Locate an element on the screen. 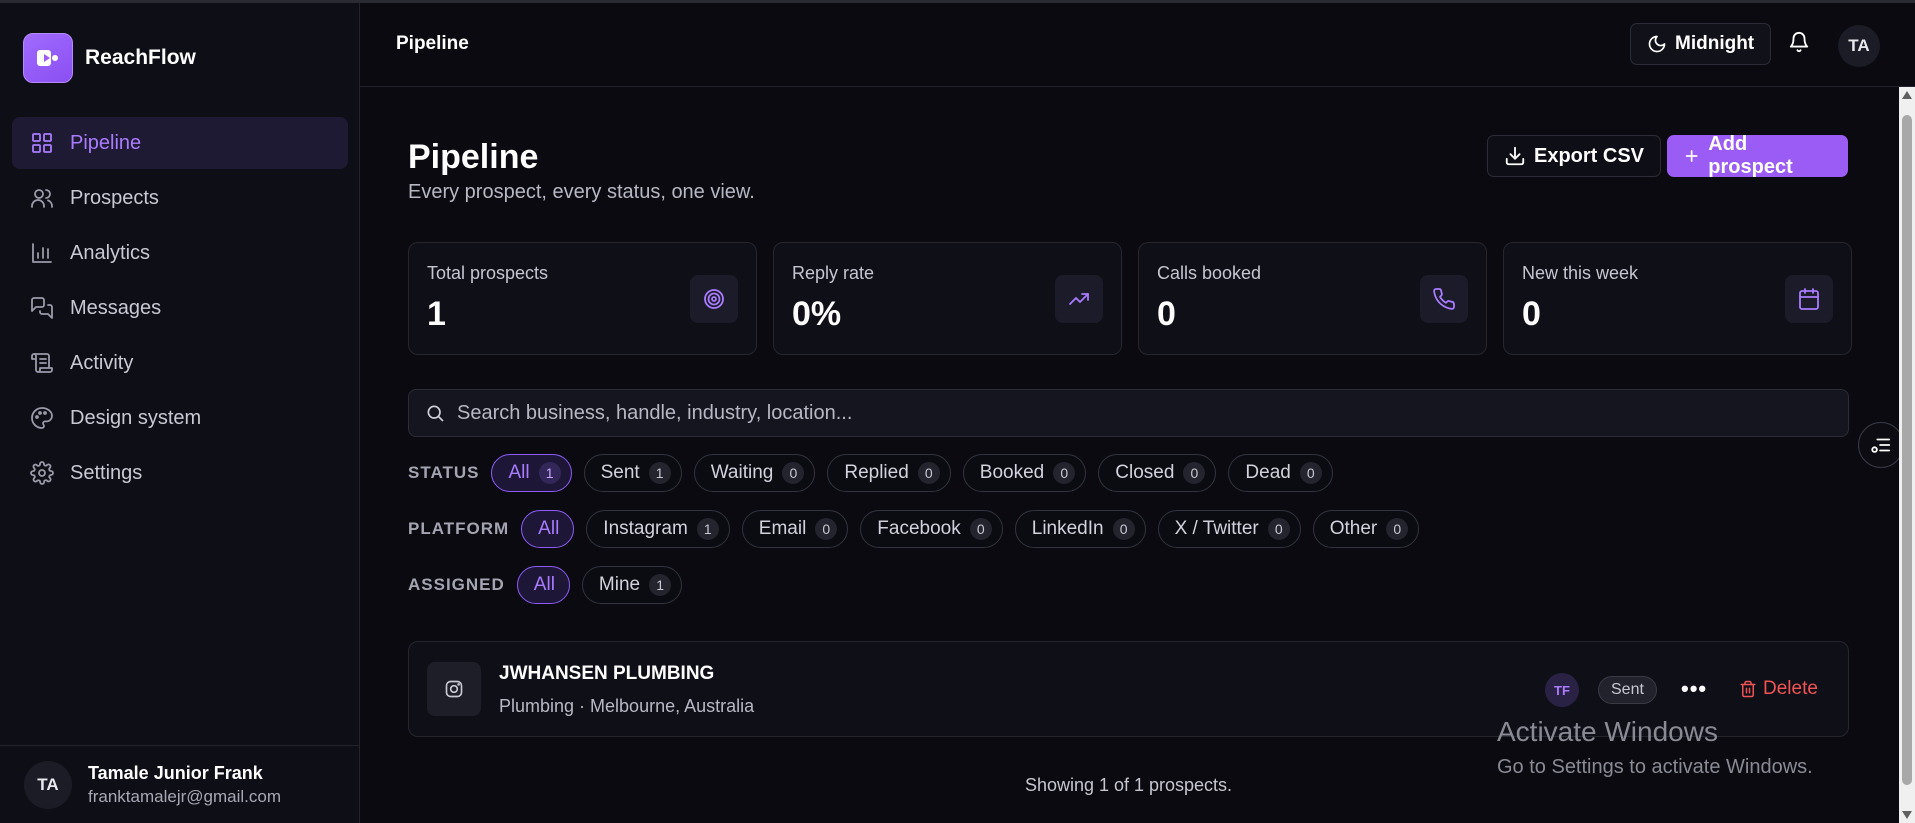 This screenshot has width=1915, height=823. scroll-icon is located at coordinates (42, 363).